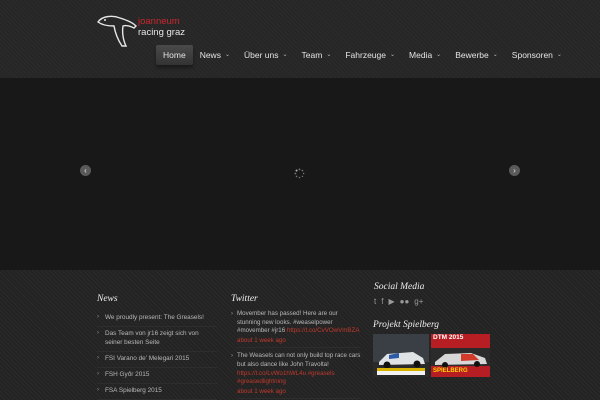 This screenshot has width=600, height=400. I want to click on news-list-item: › We proudly present: The Greasels!, so click(157, 319).